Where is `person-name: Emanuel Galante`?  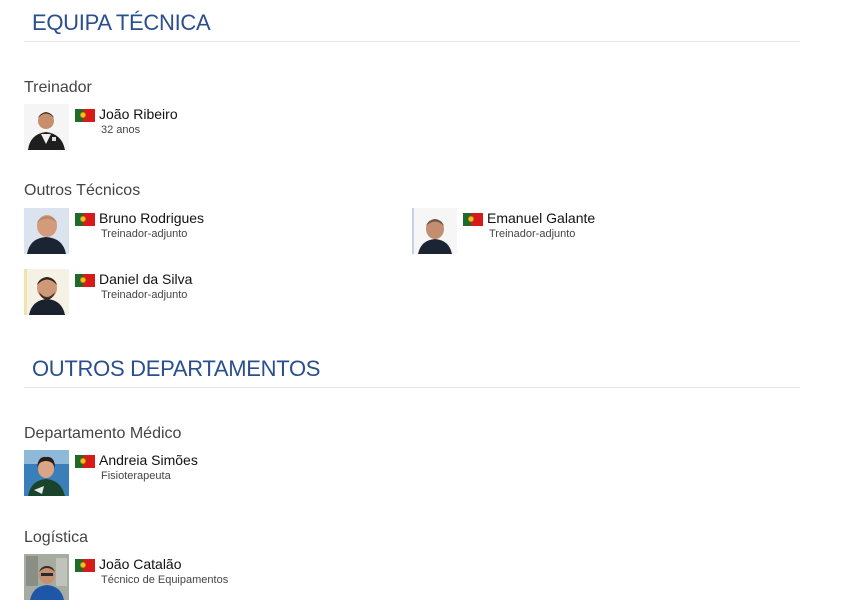
person-name: Emanuel Galante is located at coordinates (541, 218).